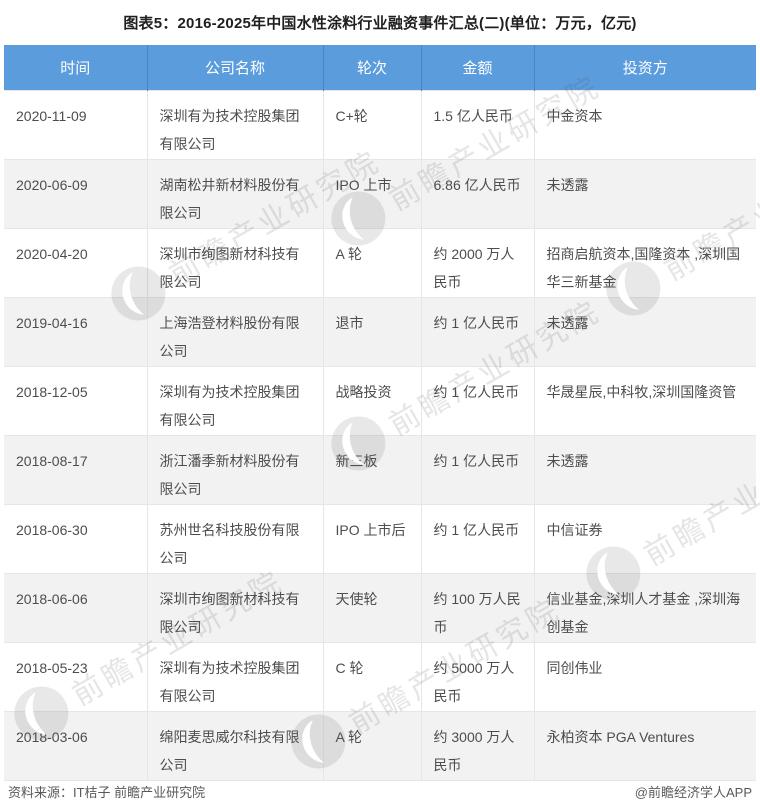  Describe the element at coordinates (371, 470) in the screenshot. I see `cell-round: 新三板` at that location.